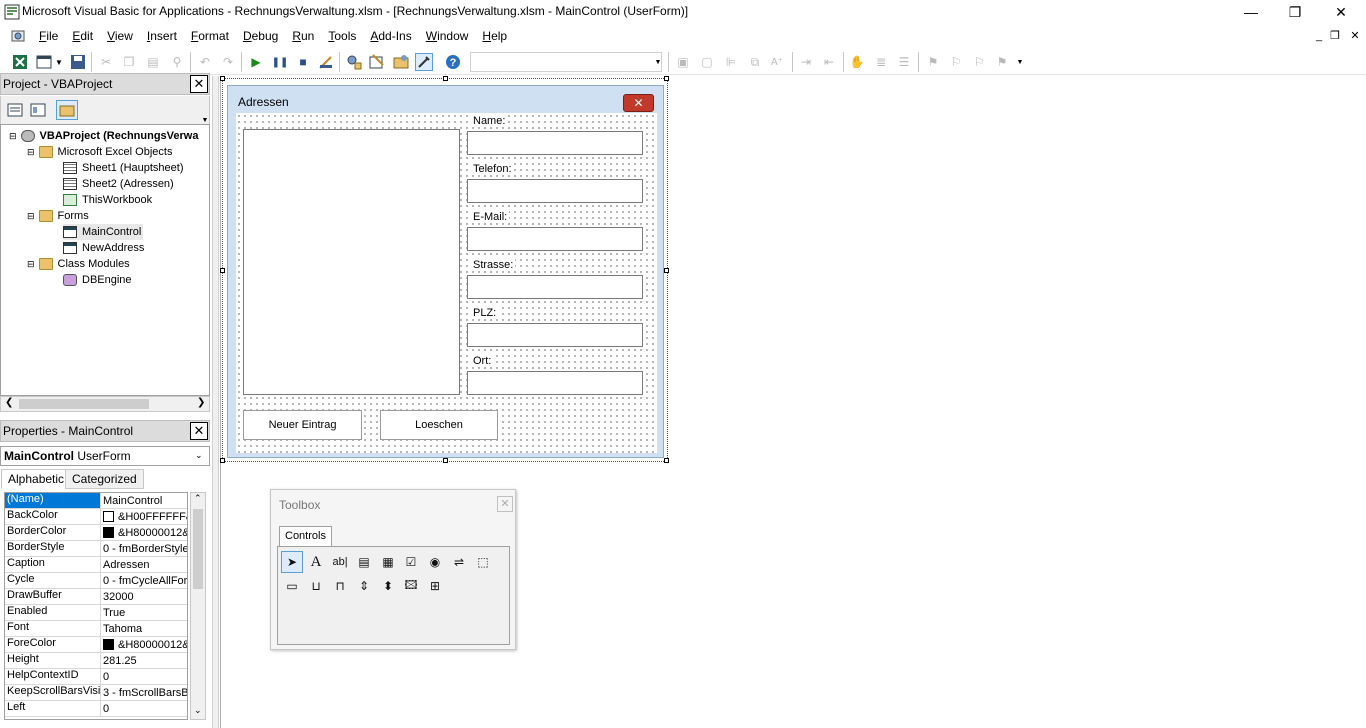 Image resolution: width=1366 pixels, height=728 pixels. I want to click on property-row: Caption Adressen, so click(96, 565).